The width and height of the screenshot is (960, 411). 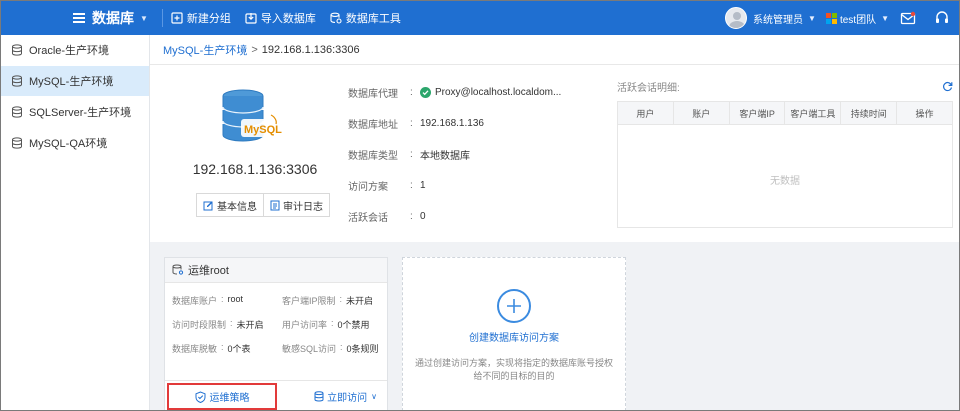 What do you see at coordinates (305, 325) in the screenshot?
I see `field-key: 用户访问率` at bounding box center [305, 325].